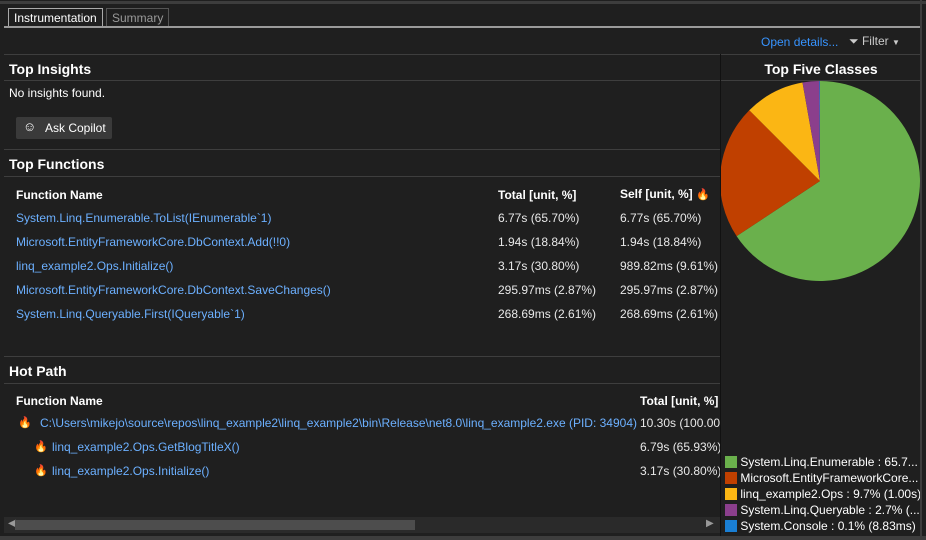  What do you see at coordinates (130, 471) in the screenshot?
I see `hot-path-function-link: linq_example2.Ops.Initialize()` at bounding box center [130, 471].